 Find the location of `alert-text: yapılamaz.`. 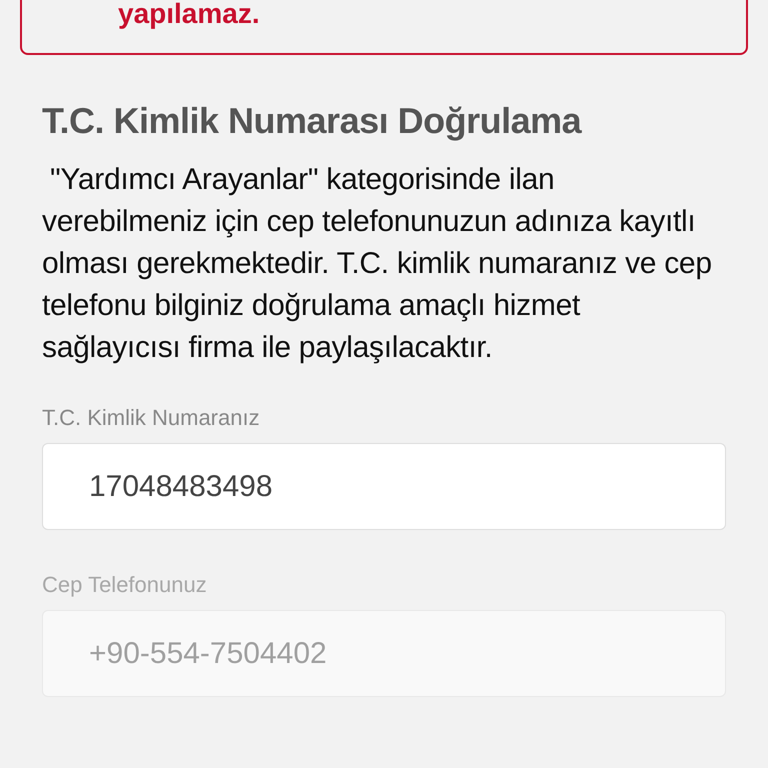

alert-text: yapılamaz. is located at coordinates (189, 14).